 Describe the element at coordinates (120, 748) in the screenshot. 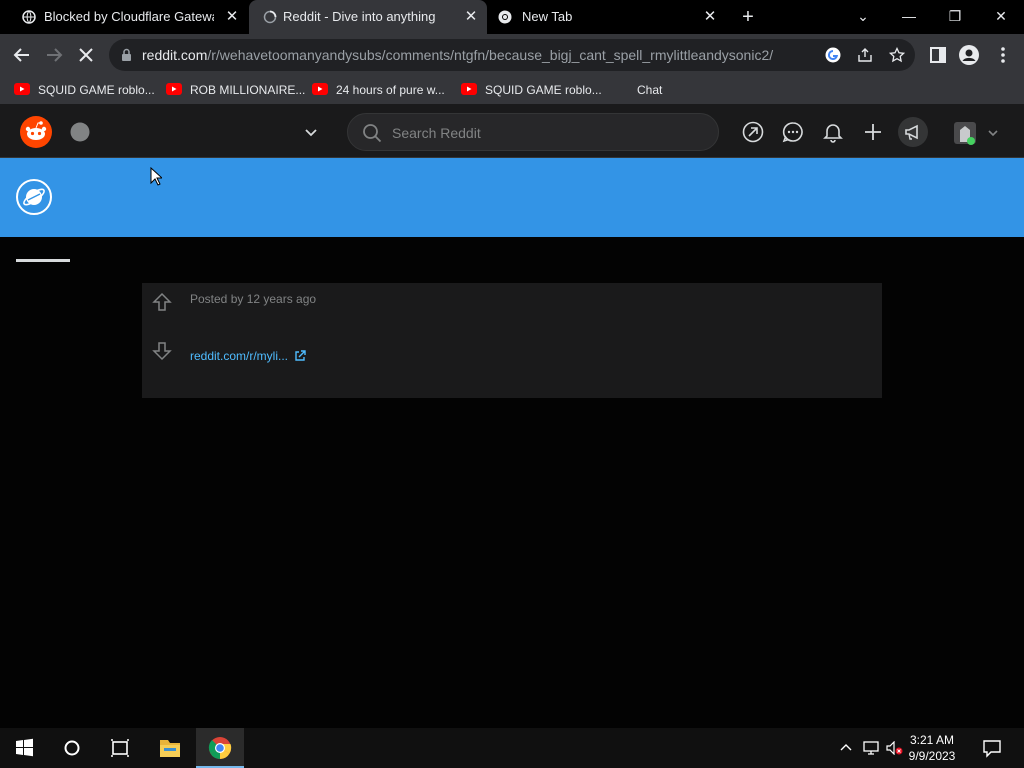

I see `task-view-icon` at that location.